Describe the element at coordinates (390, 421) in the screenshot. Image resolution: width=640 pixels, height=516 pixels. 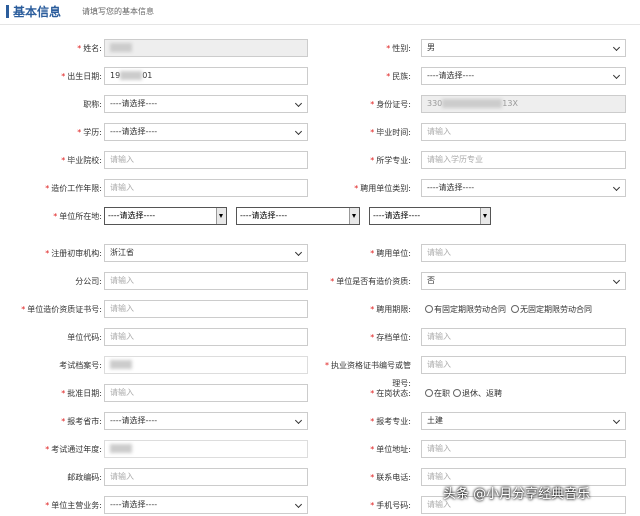
I see `exam-specialty-label: * 报考专业:` at that location.